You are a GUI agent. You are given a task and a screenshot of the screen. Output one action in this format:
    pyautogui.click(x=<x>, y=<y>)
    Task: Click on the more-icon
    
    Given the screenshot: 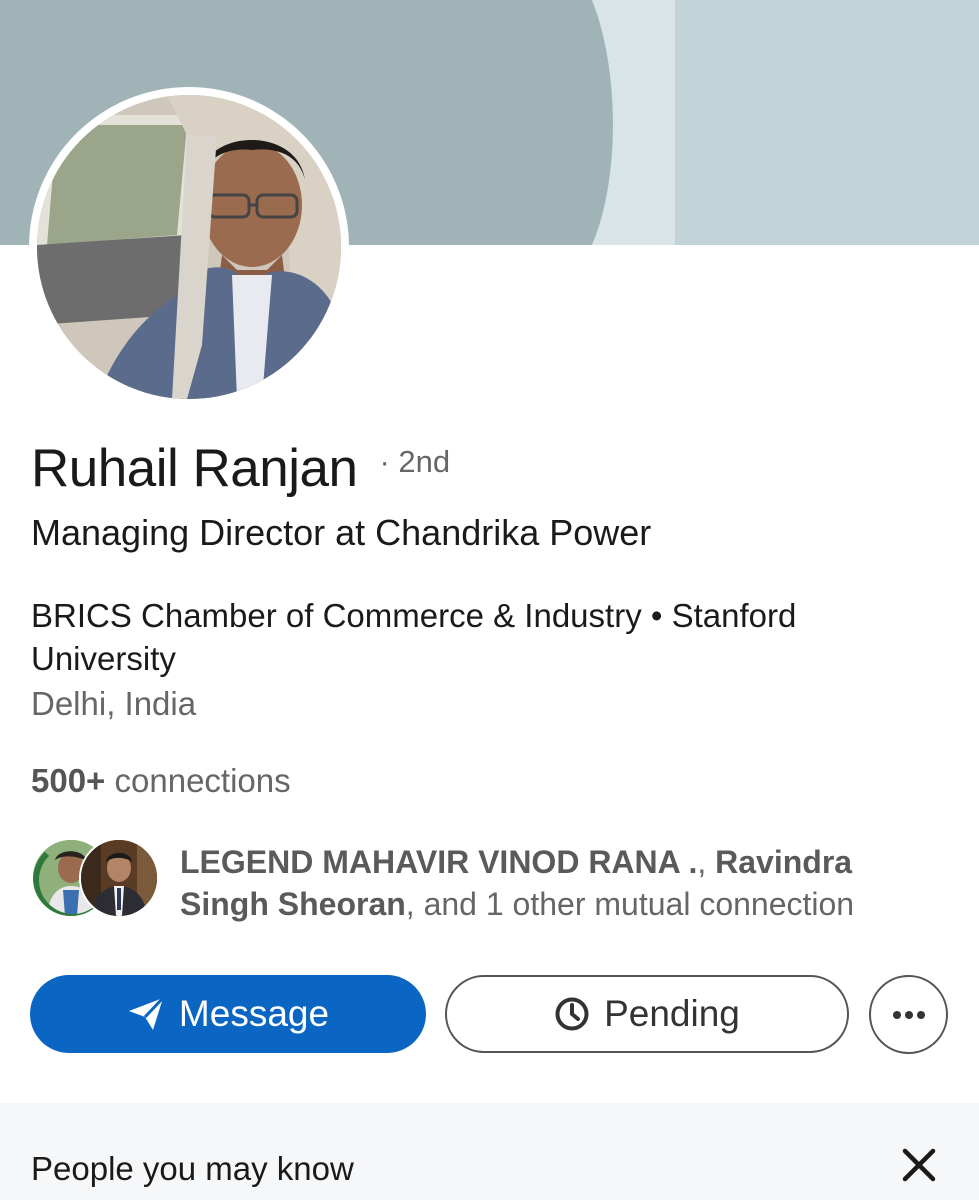 What is the action you would take?
    pyautogui.click(x=908, y=1014)
    